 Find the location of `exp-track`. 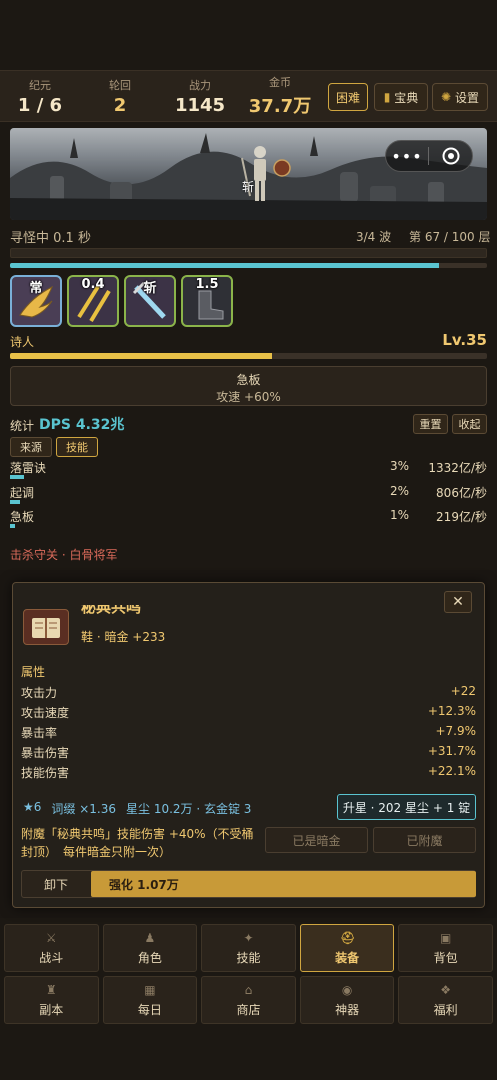

exp-track is located at coordinates (248, 356).